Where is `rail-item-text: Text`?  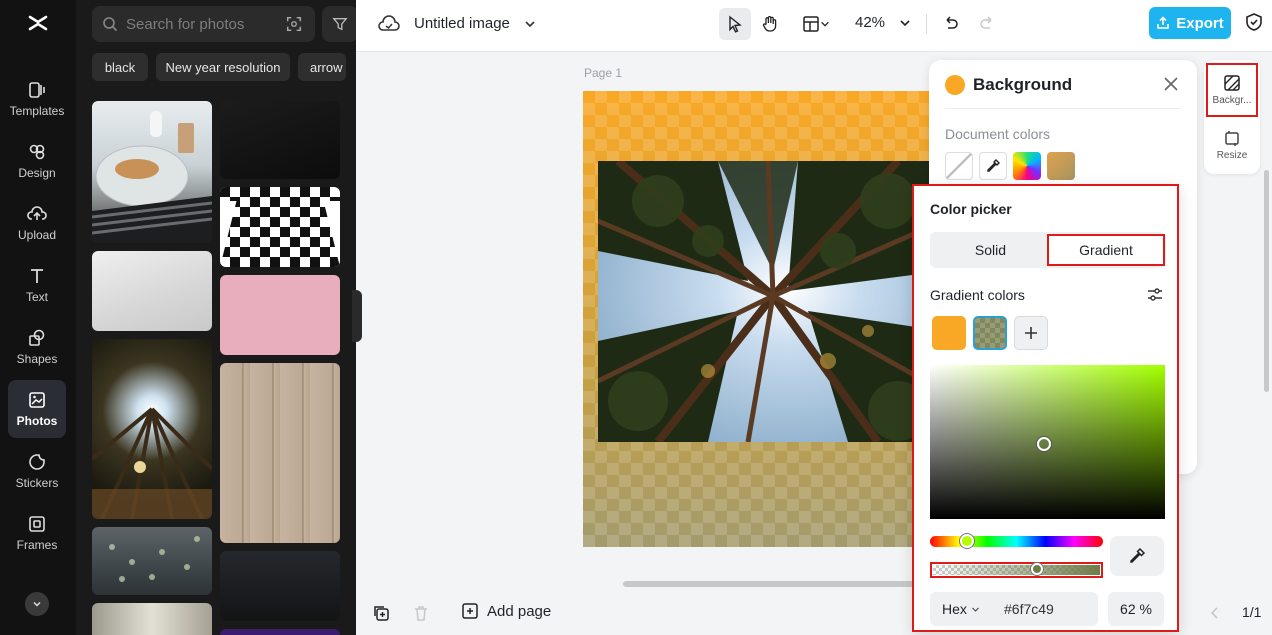
rail-item-text: Text is located at coordinates (37, 285).